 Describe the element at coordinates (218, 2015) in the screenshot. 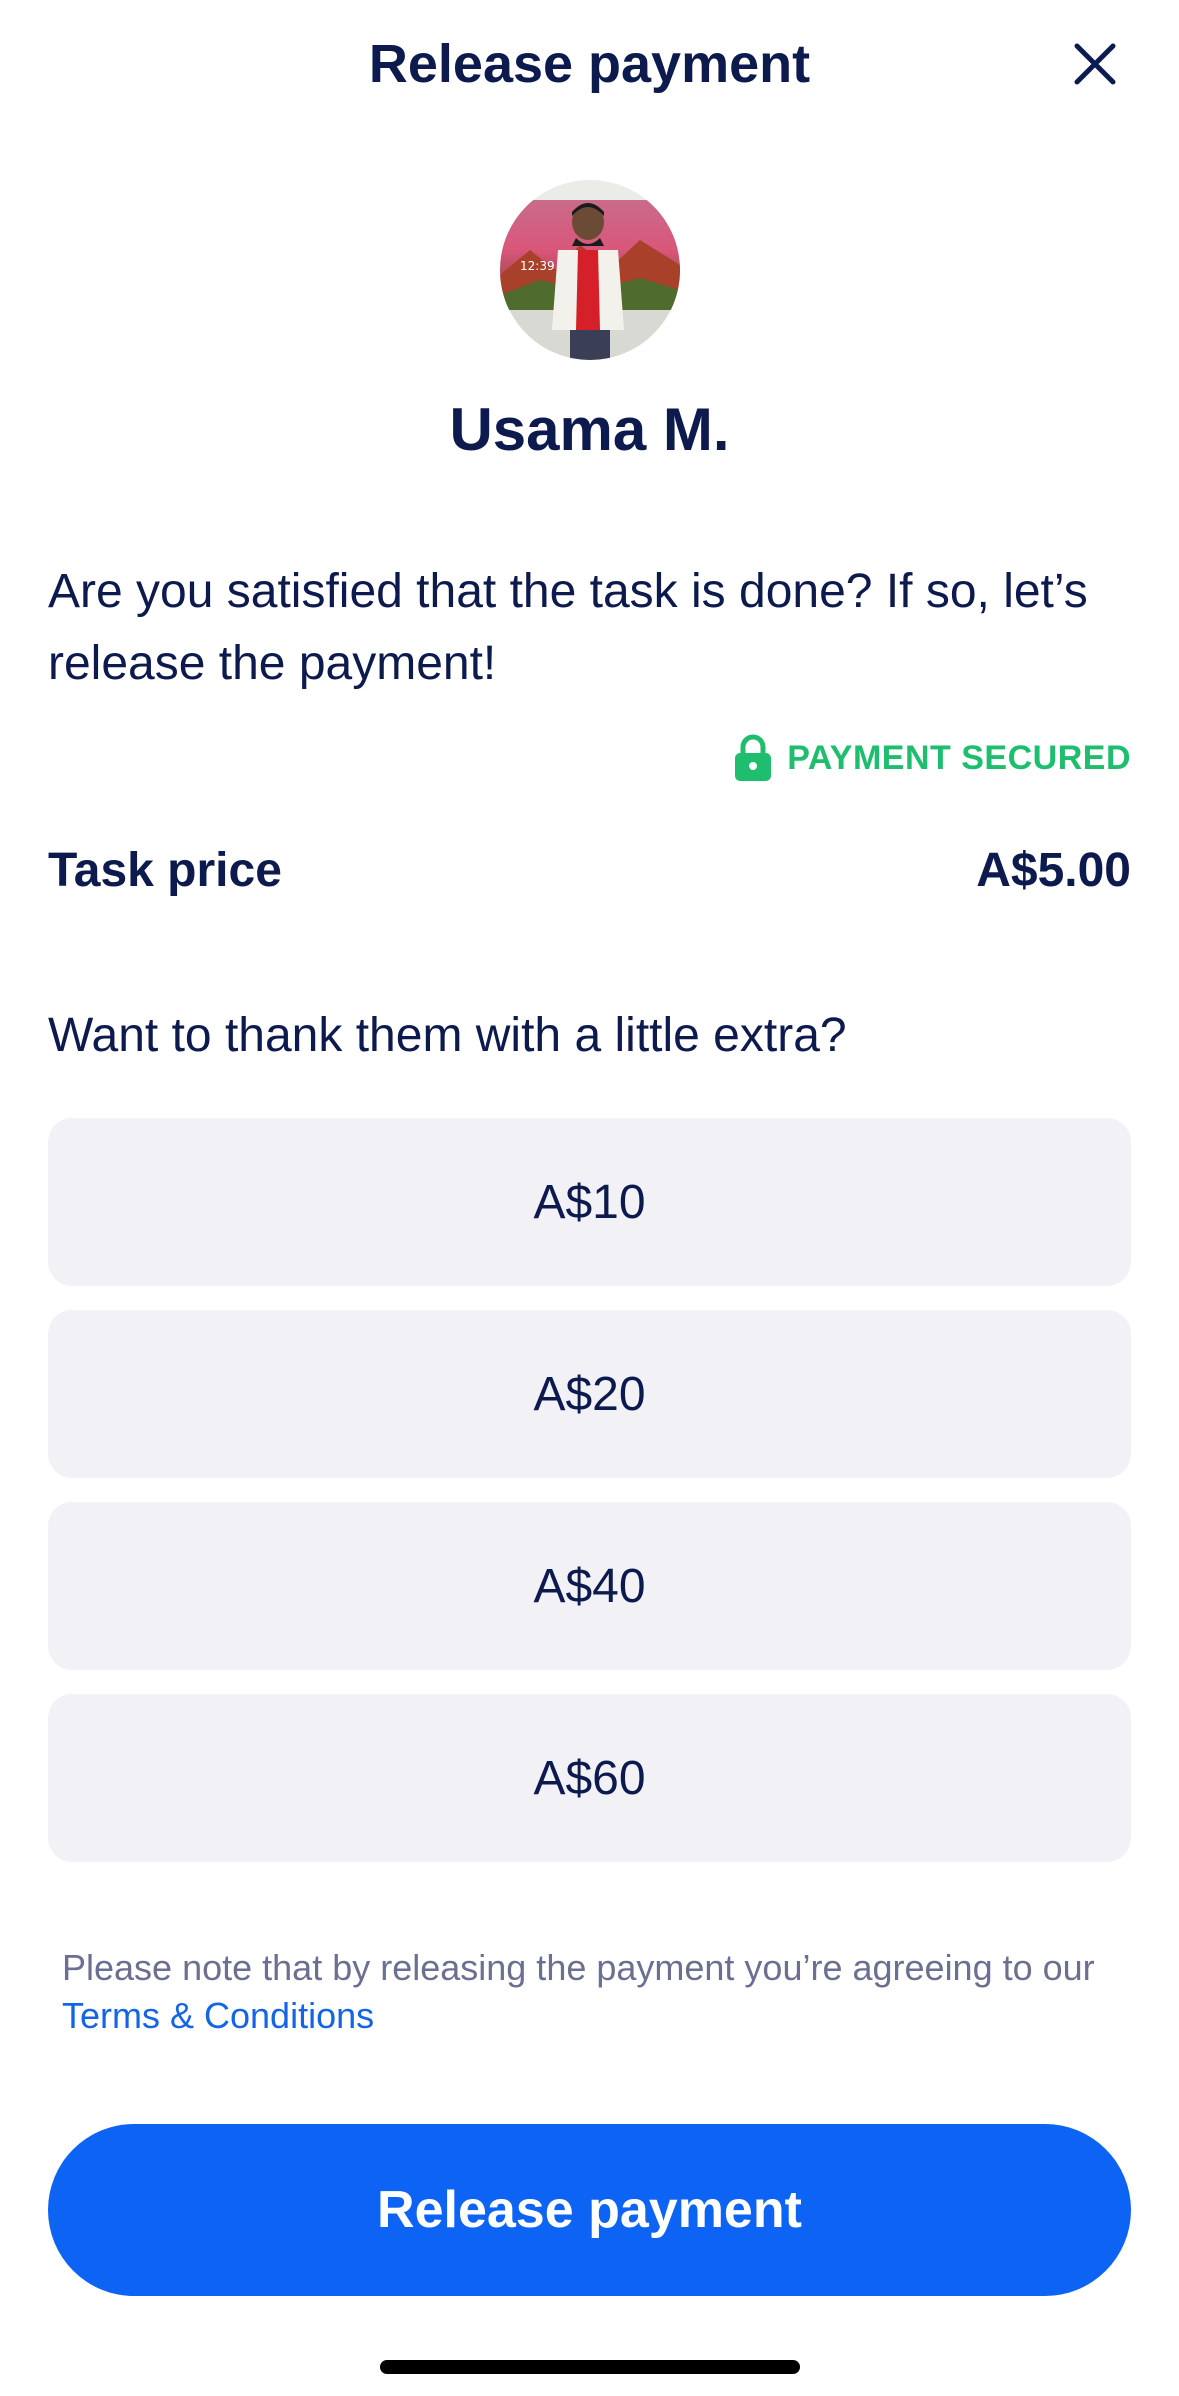

I see `terms-link: Terms & Conditions` at that location.